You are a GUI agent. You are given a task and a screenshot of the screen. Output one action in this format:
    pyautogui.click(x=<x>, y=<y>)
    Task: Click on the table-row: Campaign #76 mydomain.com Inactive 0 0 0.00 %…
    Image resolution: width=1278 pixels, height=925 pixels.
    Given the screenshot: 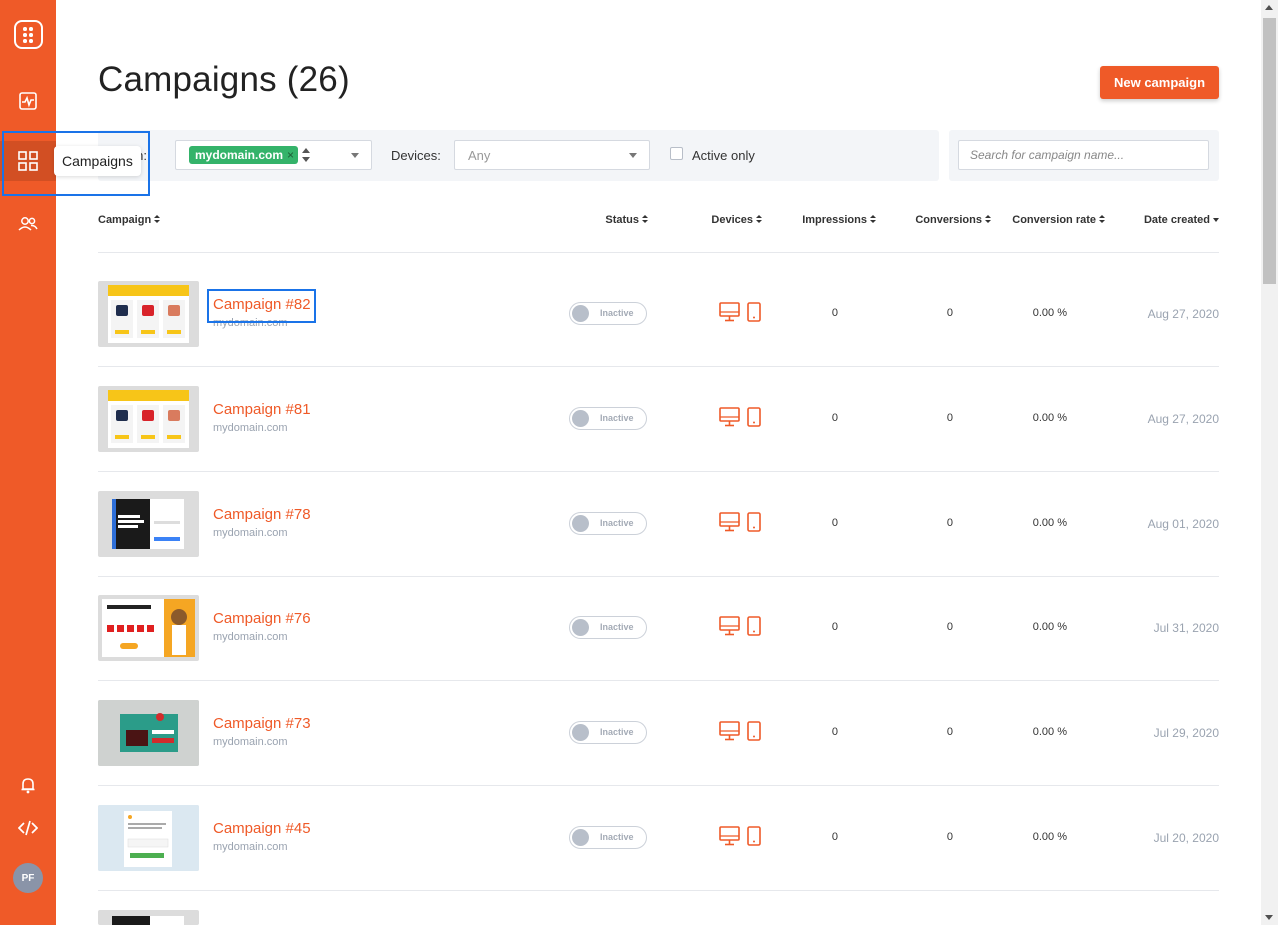 What is the action you would take?
    pyautogui.click(x=620, y=619)
    